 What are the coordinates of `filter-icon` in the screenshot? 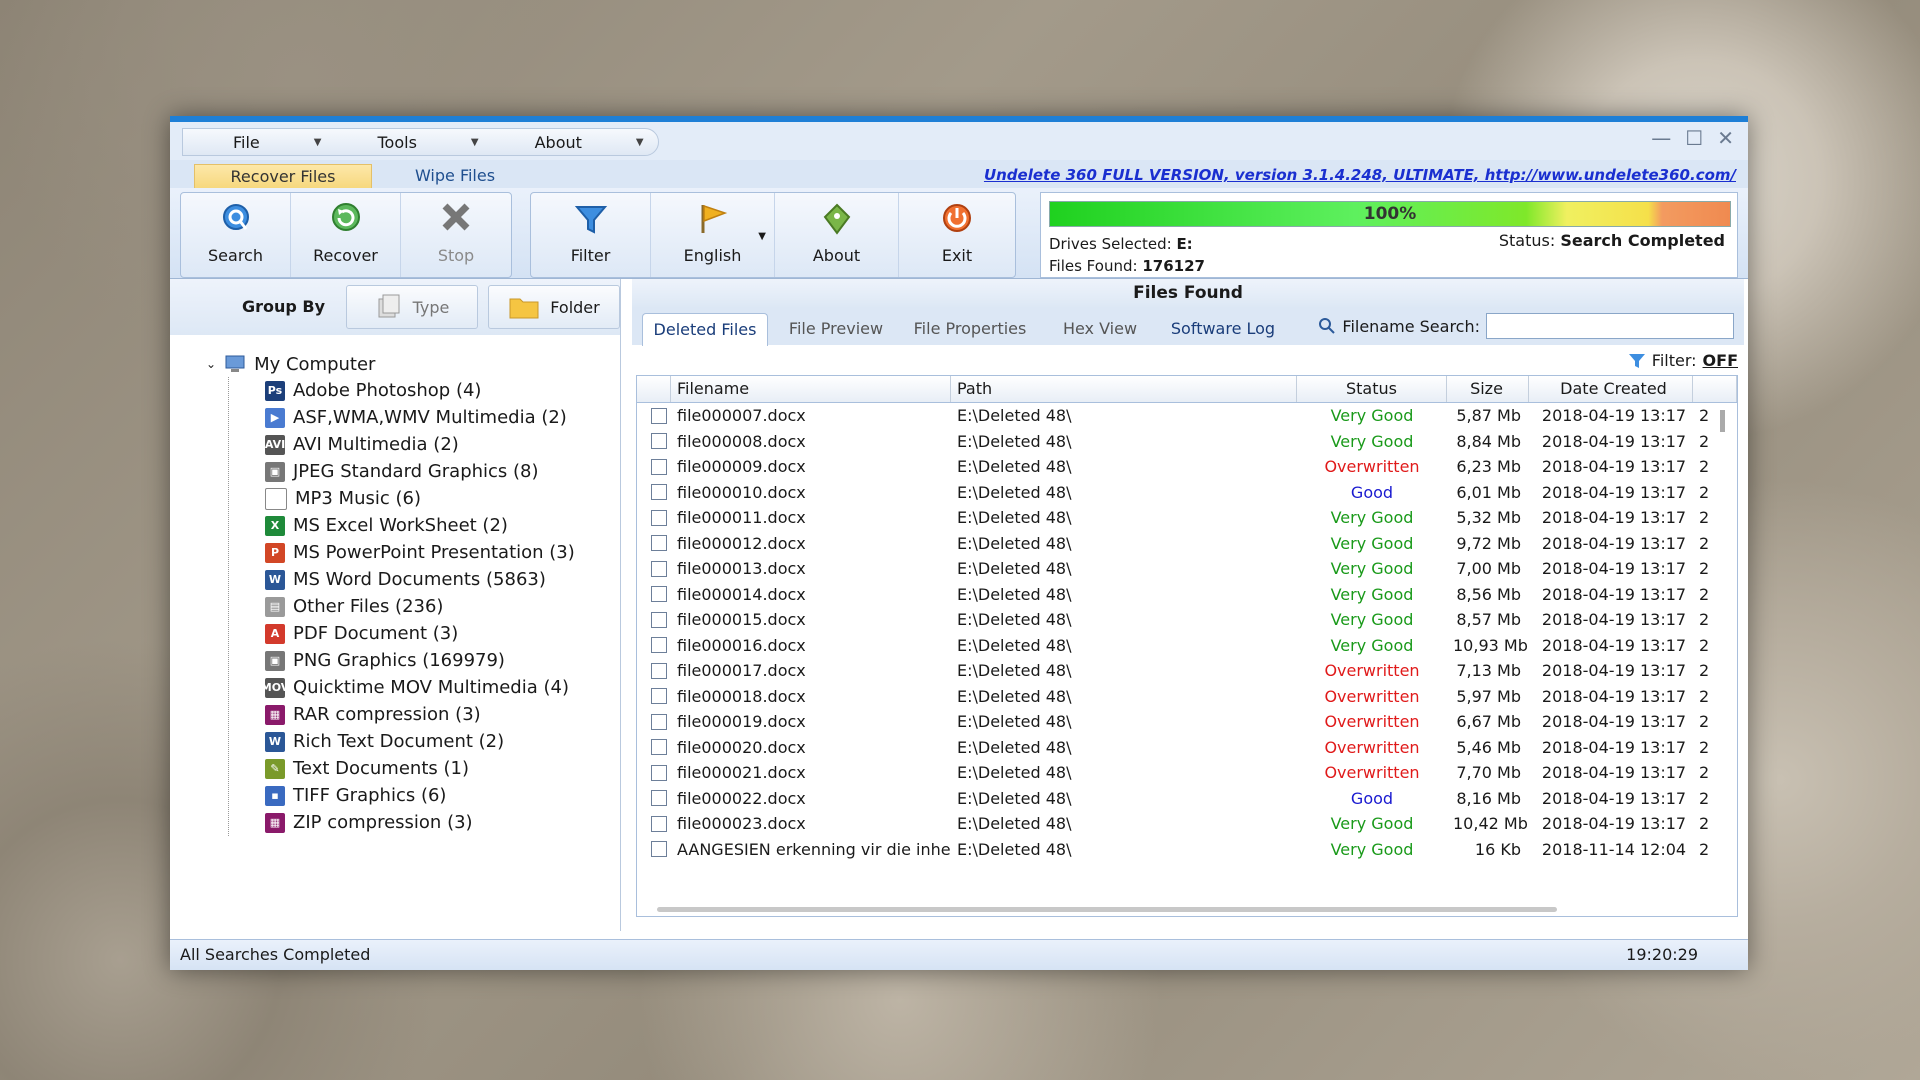 It's located at (1636, 360).